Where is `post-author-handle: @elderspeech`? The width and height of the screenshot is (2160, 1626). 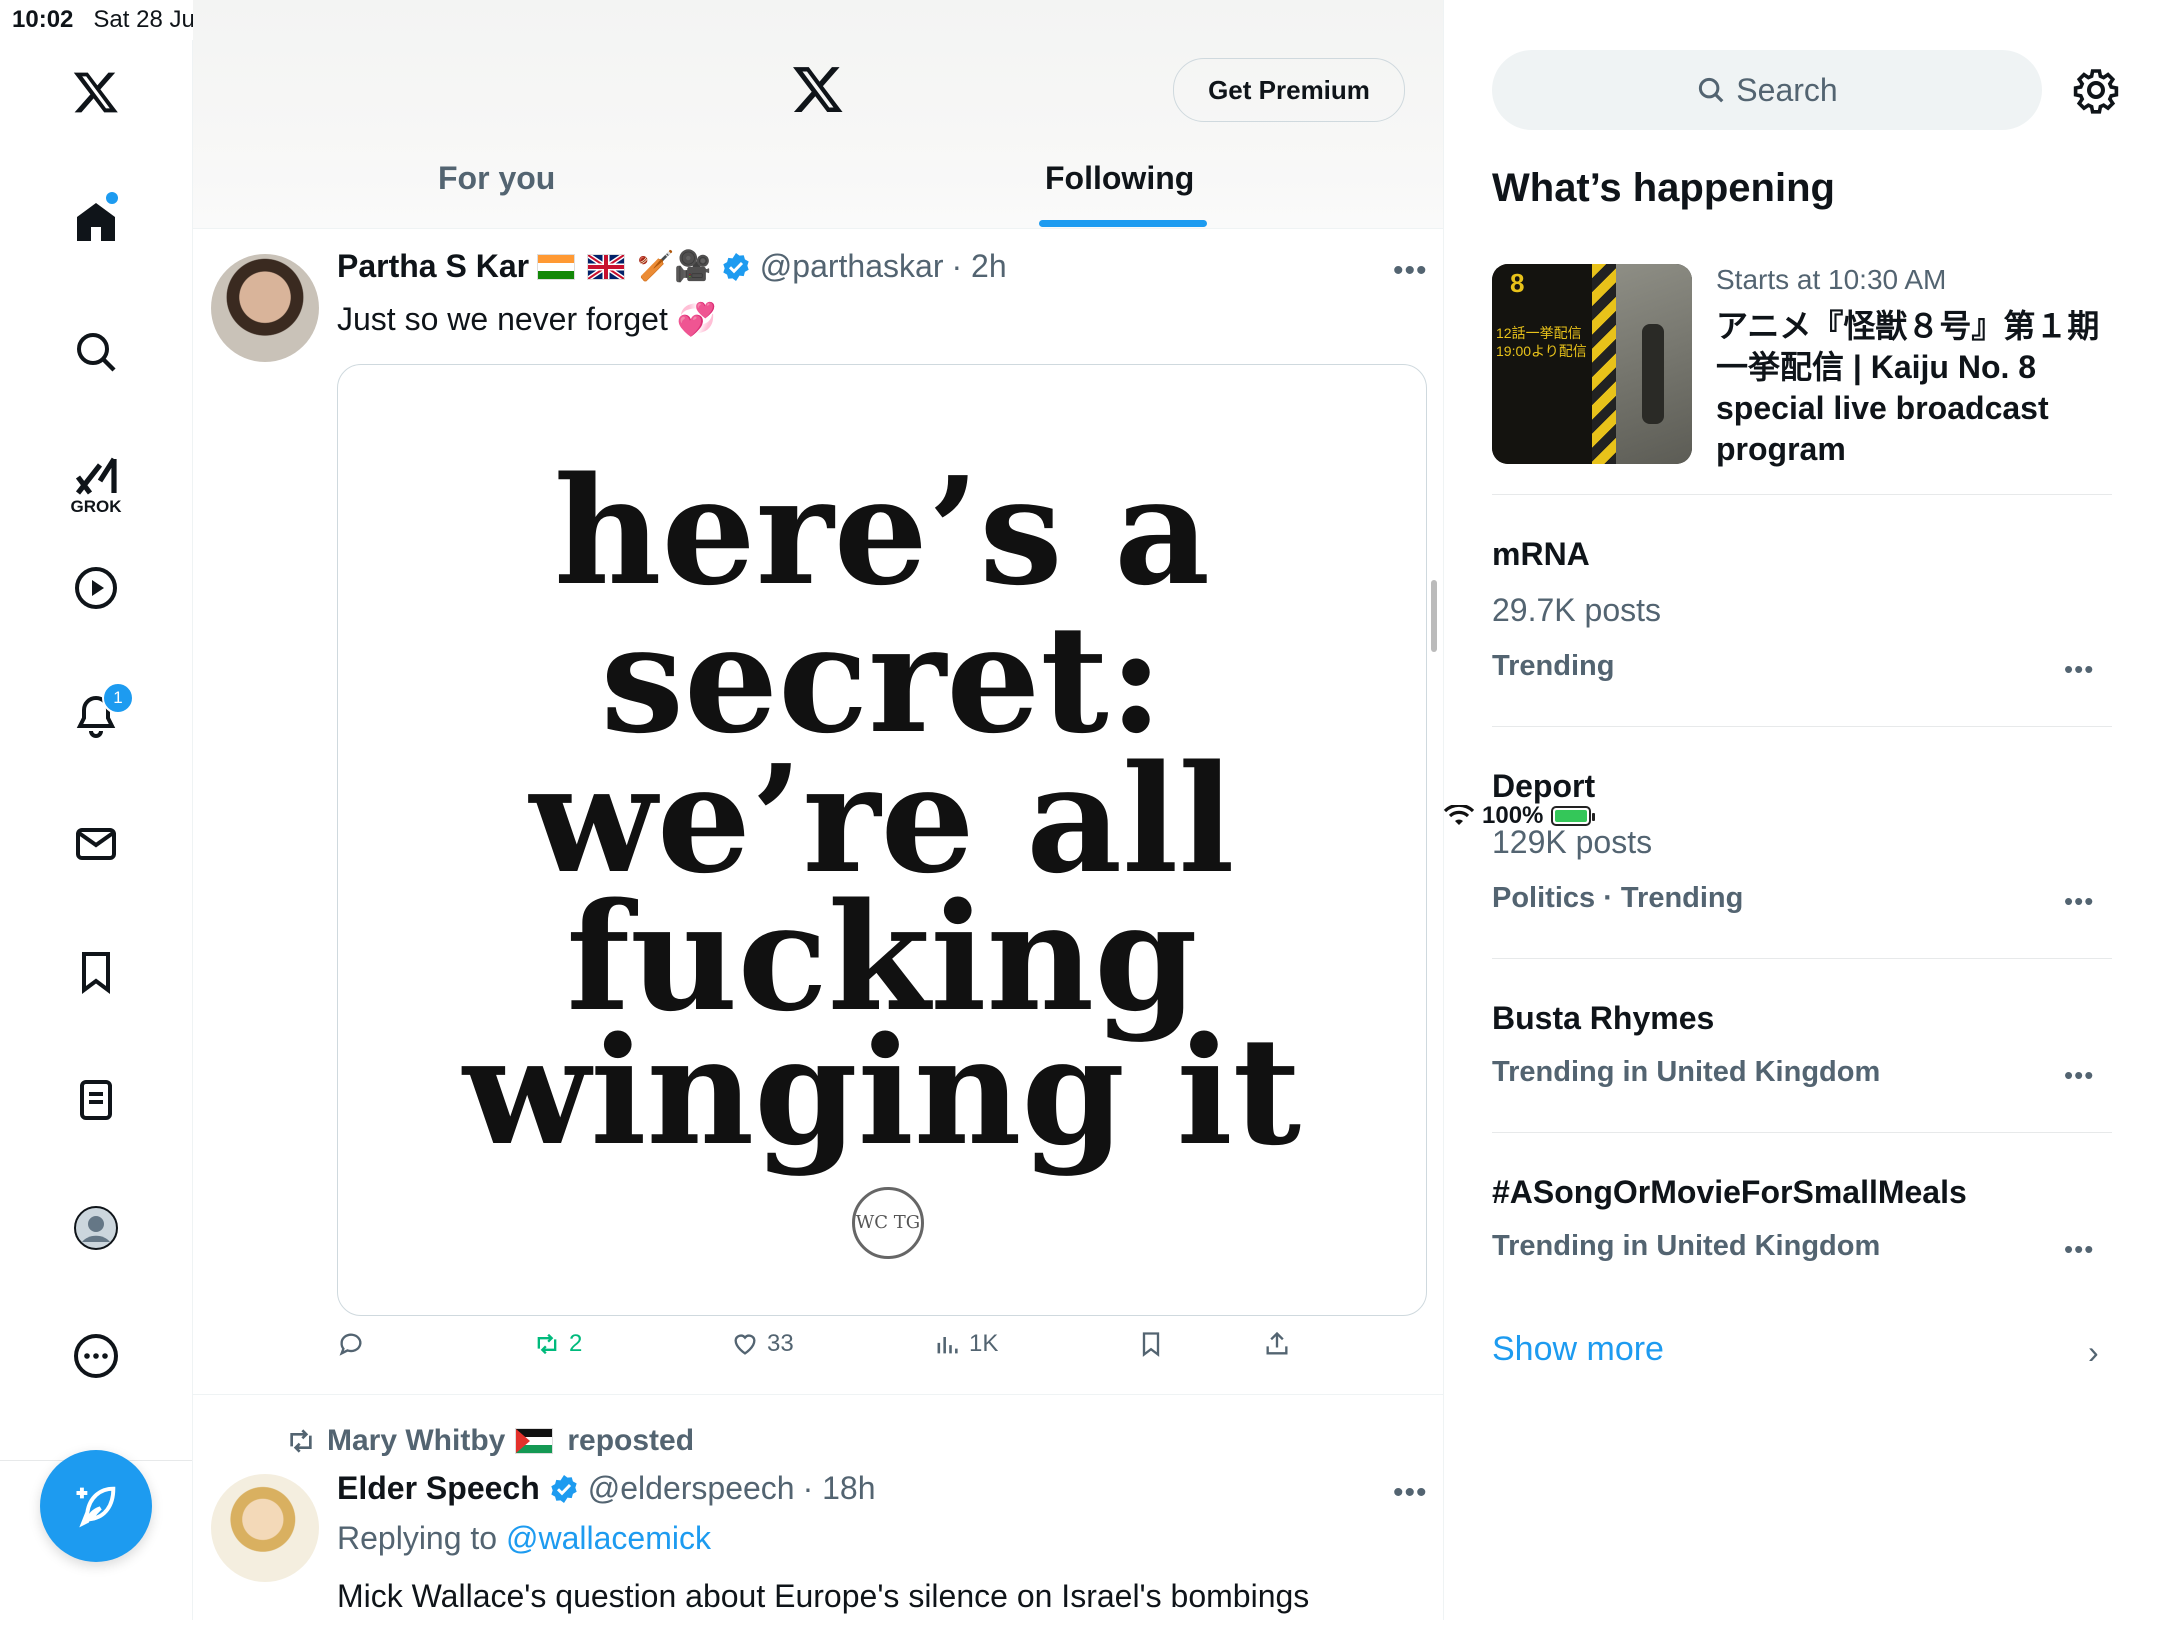
post-author-handle: @elderspeech is located at coordinates (691, 1488).